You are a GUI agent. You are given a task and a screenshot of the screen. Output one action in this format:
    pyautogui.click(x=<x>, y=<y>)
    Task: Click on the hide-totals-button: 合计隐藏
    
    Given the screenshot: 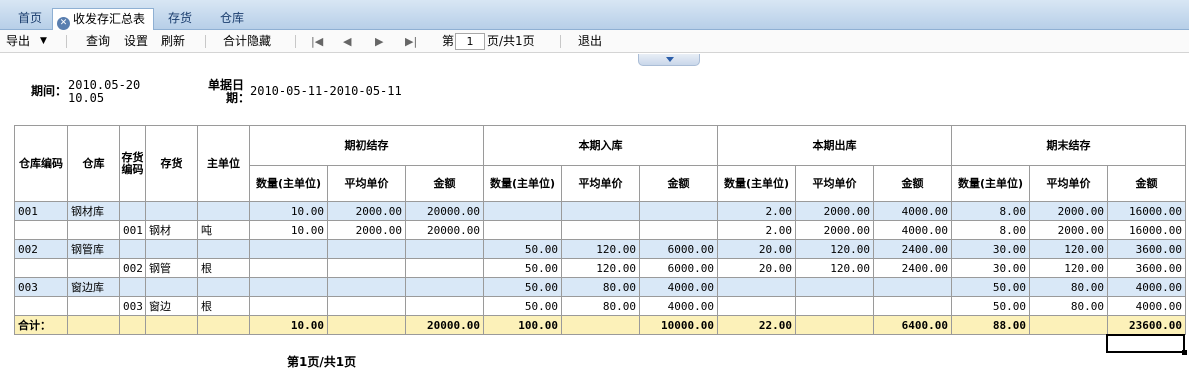 What is the action you would take?
    pyautogui.click(x=247, y=41)
    